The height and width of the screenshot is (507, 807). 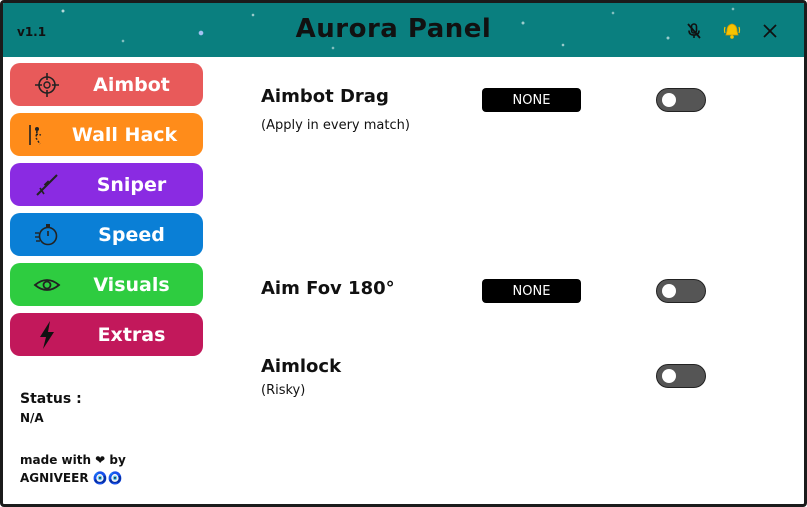 I want to click on option-subtitle-aimbot-drag: (Apply in every match), so click(x=335, y=125).